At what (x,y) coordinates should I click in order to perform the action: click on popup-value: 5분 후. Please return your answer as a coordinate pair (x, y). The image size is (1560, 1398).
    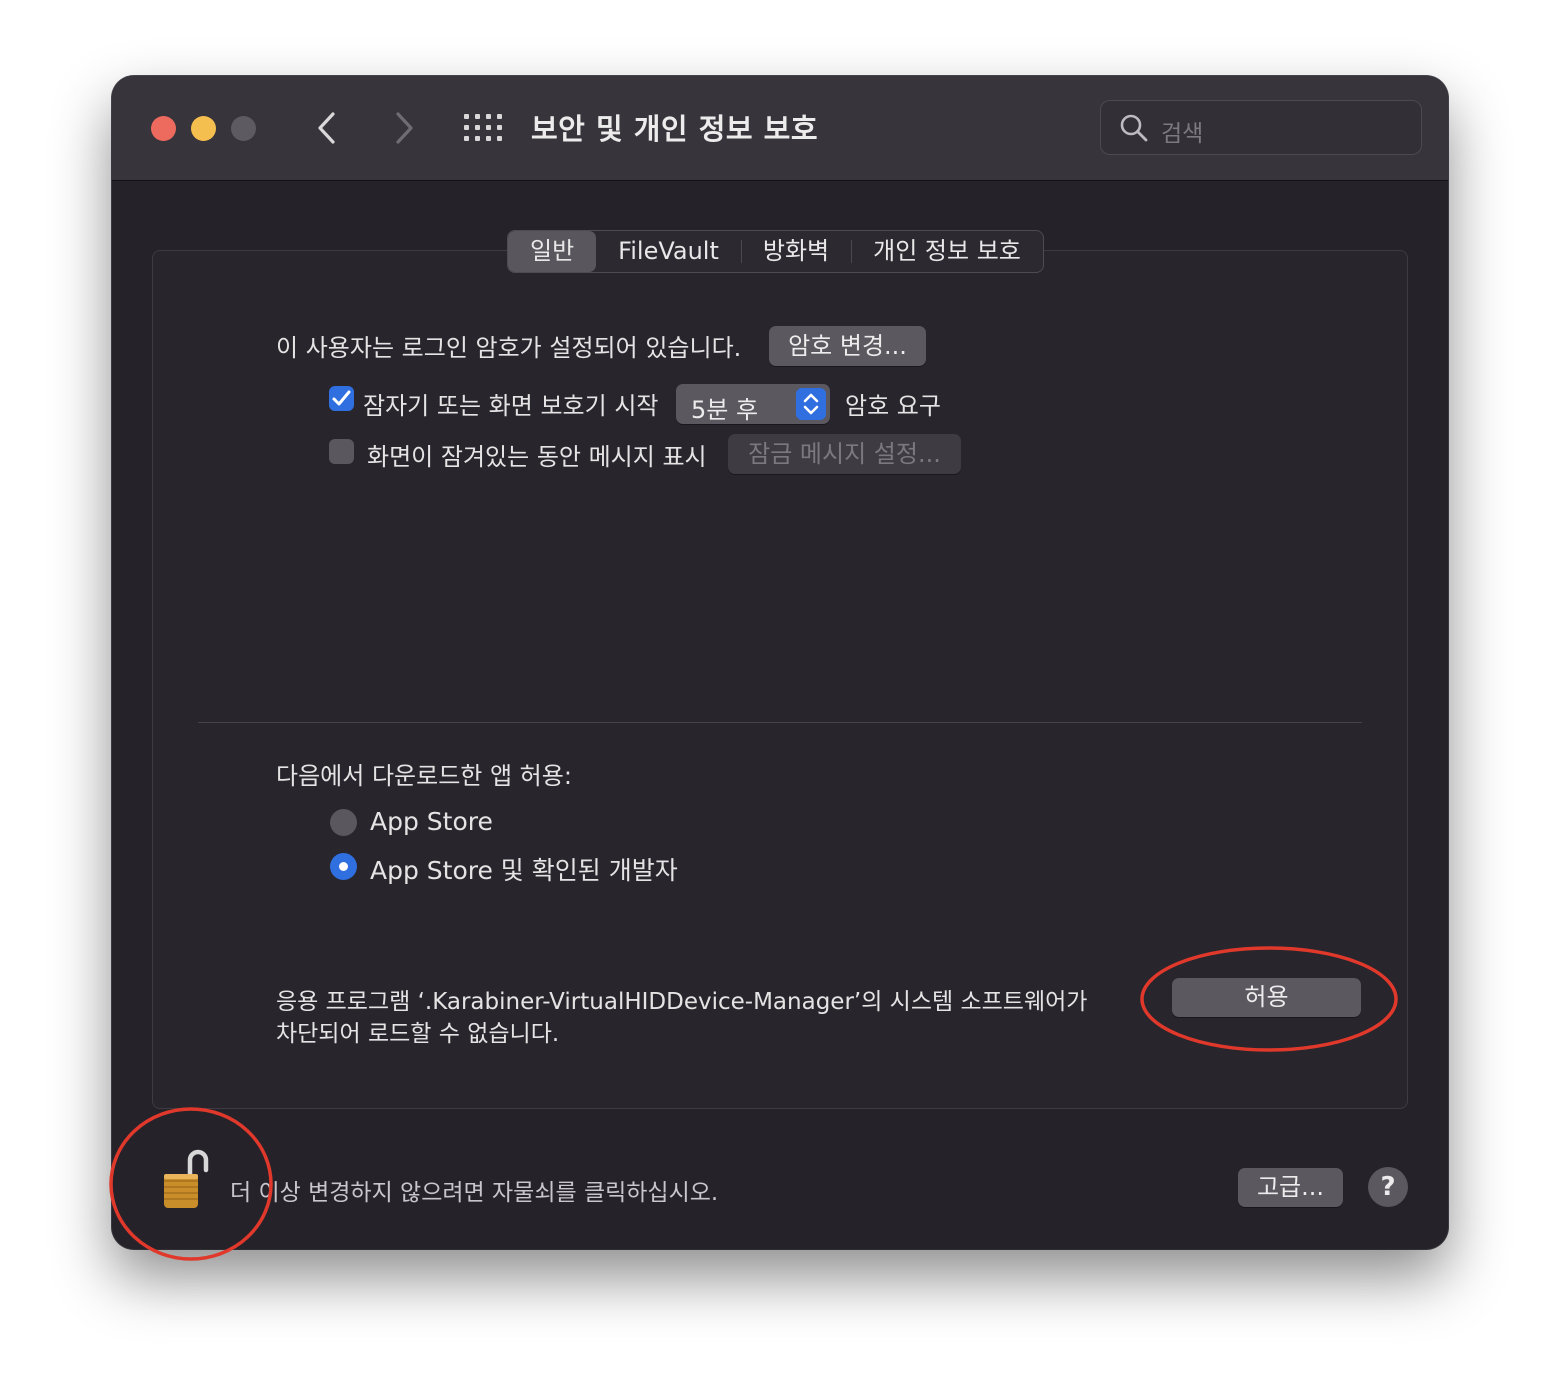
    Looking at the image, I should click on (725, 410).